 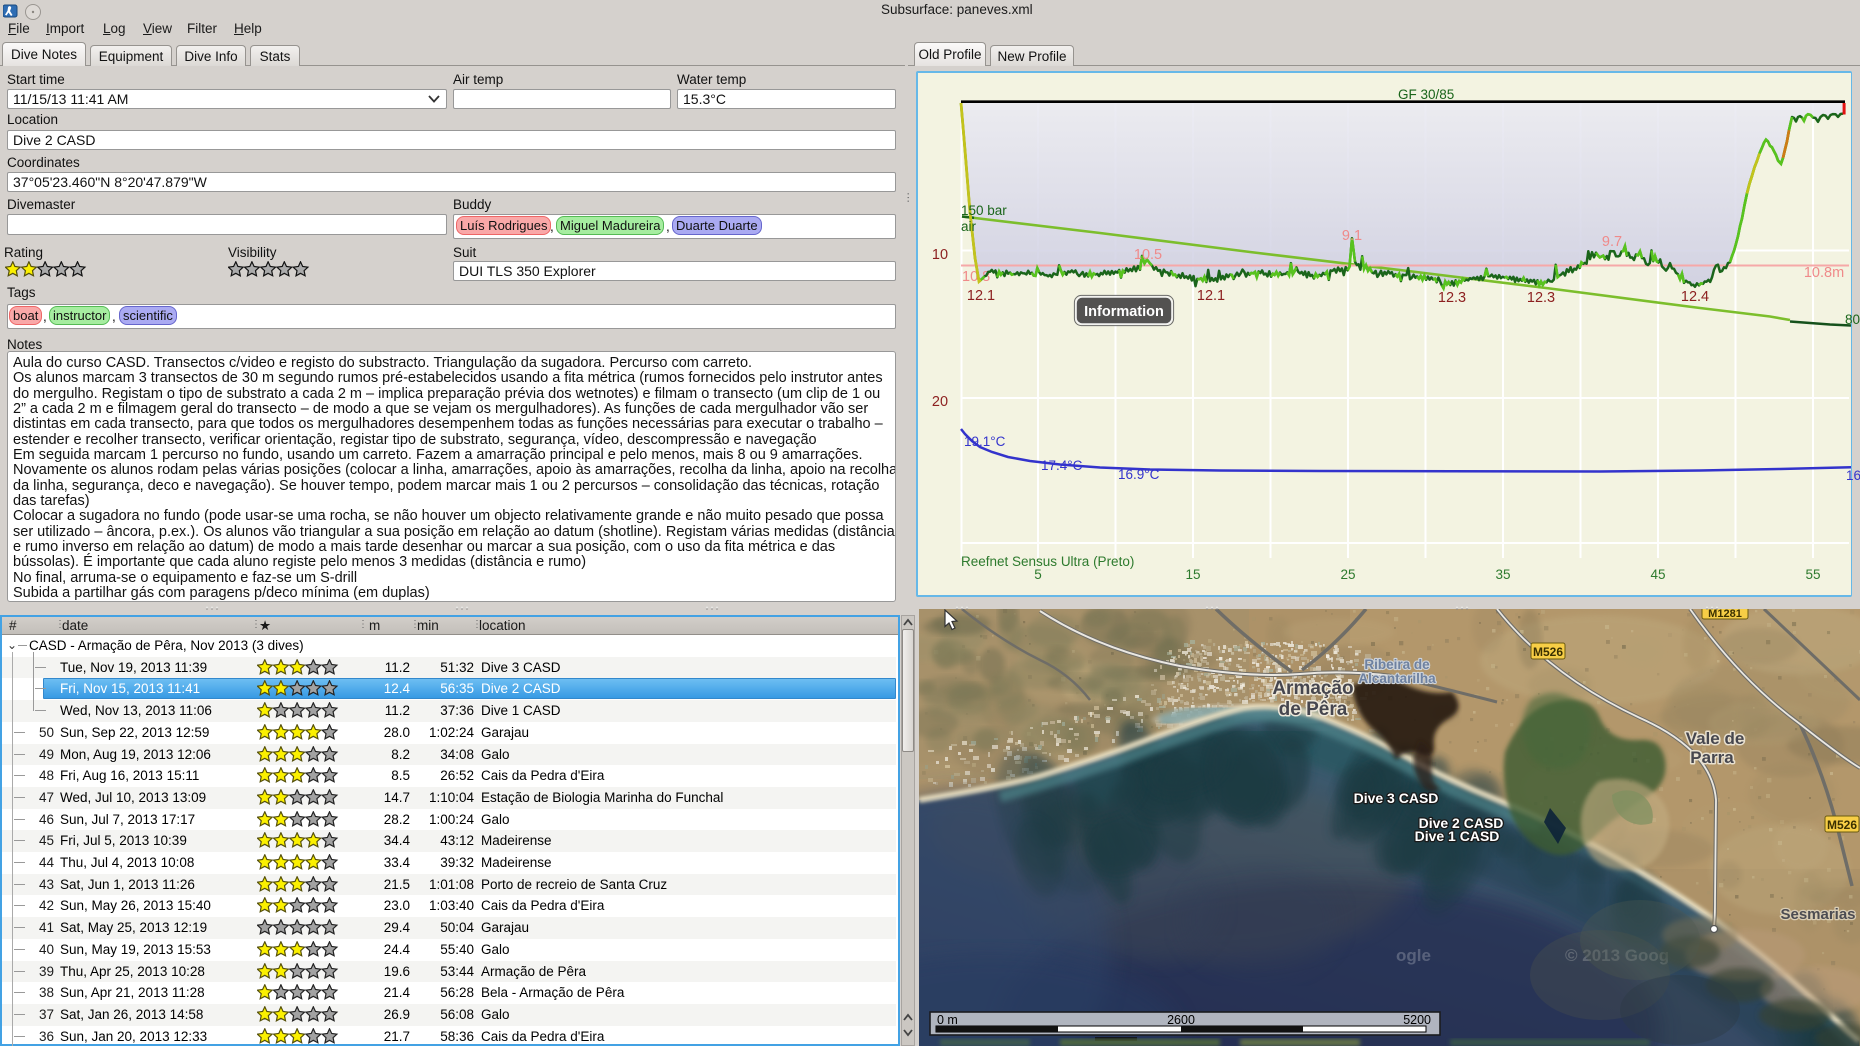 I want to click on svg-text: Armação, so click(x=1312, y=688).